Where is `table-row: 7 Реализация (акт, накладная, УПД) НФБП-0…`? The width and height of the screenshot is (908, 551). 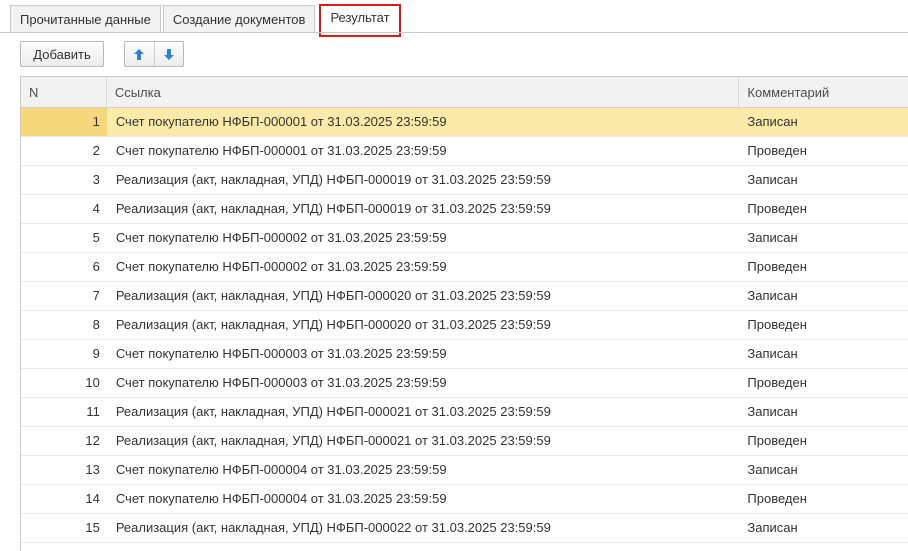
table-row: 7 Реализация (акт, накладная, УПД) НФБП-0… is located at coordinates (464, 296).